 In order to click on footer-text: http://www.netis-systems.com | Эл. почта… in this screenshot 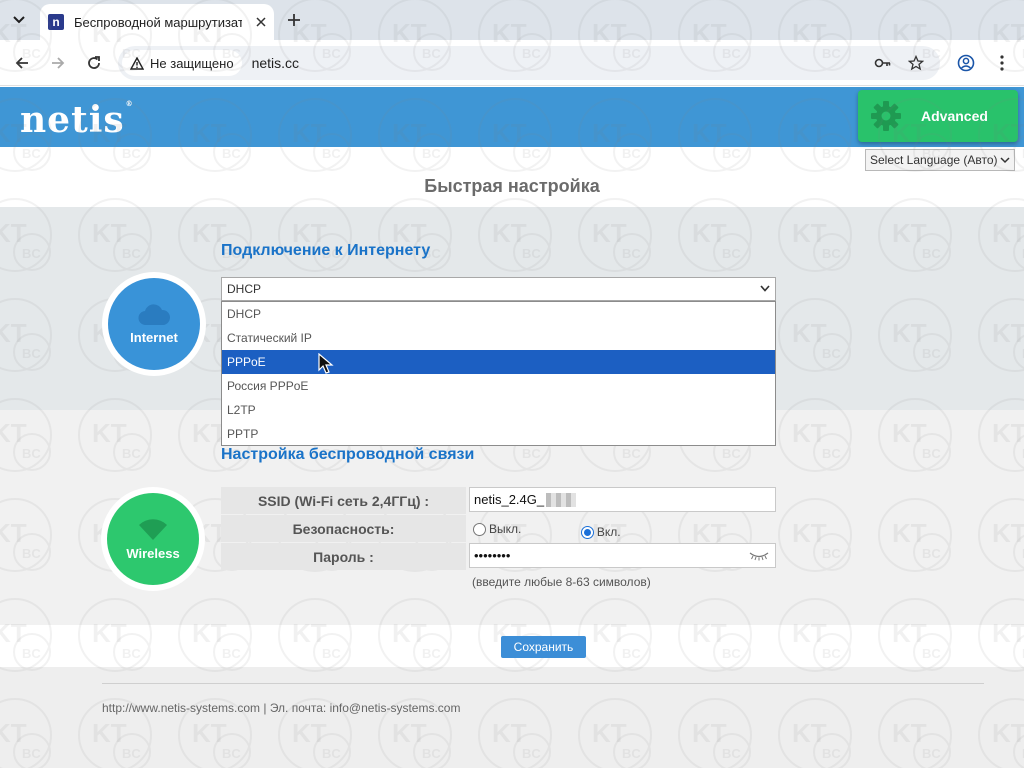, I will do `click(281, 708)`.